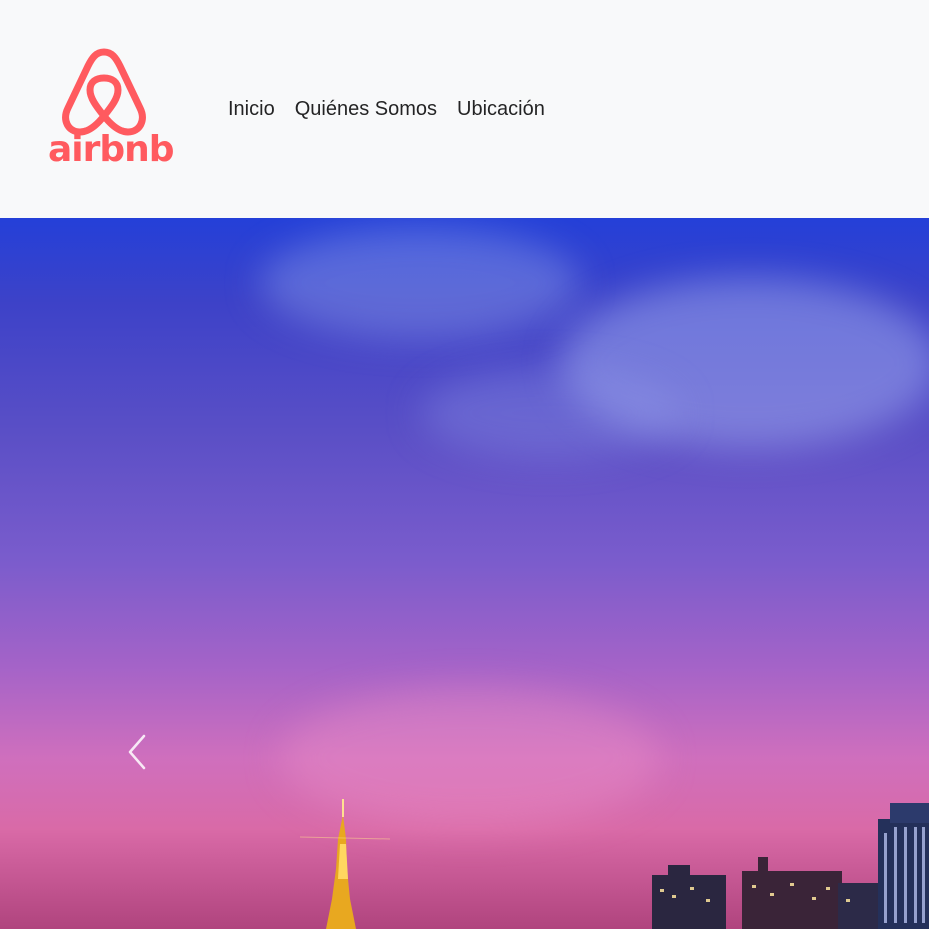 Image resolution: width=929 pixels, height=929 pixels. What do you see at coordinates (104, 92) in the screenshot?
I see `airbnb-belo-icon` at bounding box center [104, 92].